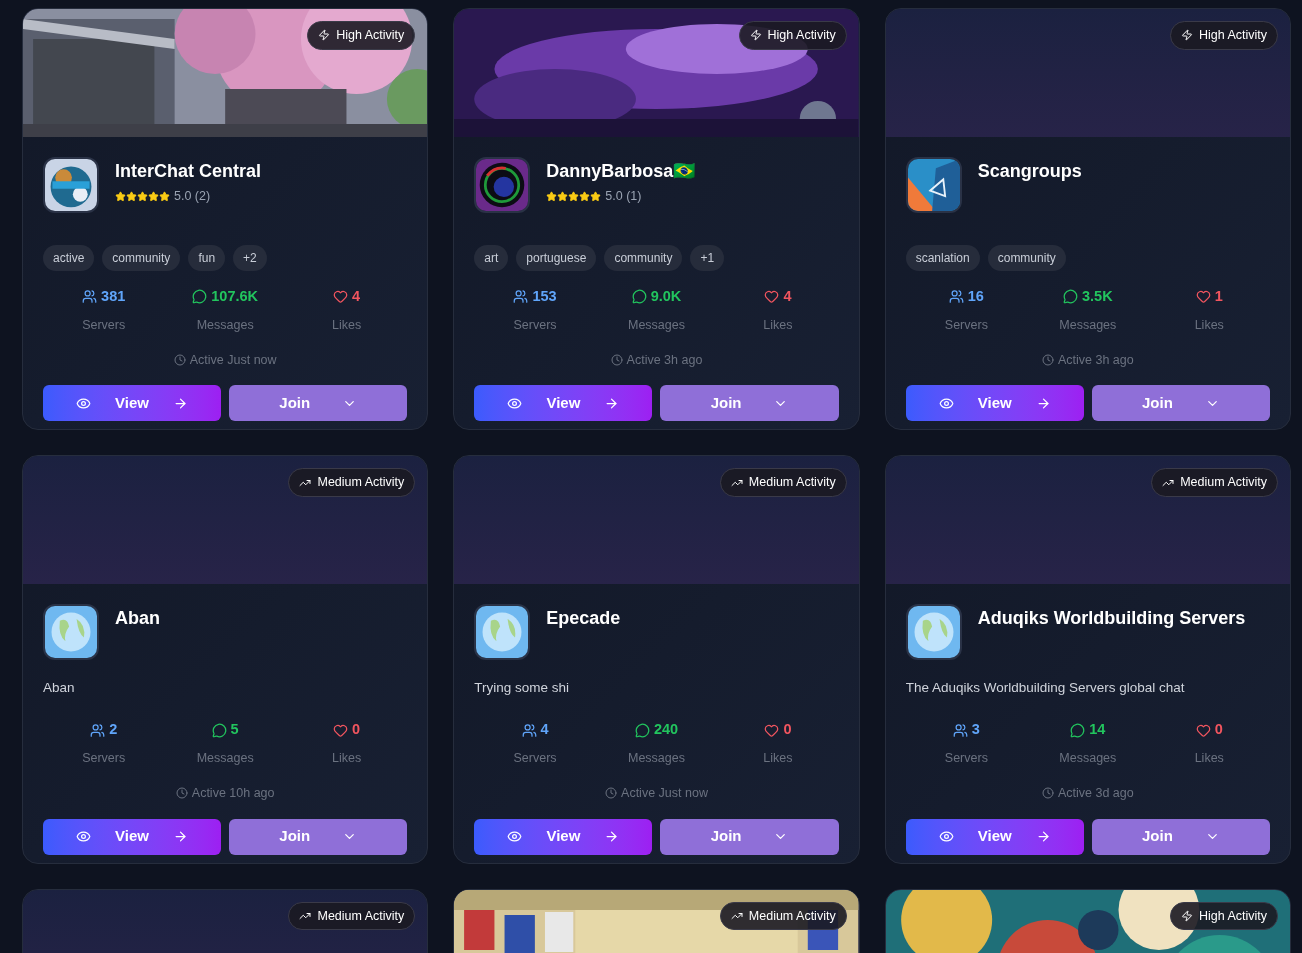 The height and width of the screenshot is (953, 1302). Describe the element at coordinates (235, 296) in the screenshot. I see `stat-value: 107.6K` at that location.